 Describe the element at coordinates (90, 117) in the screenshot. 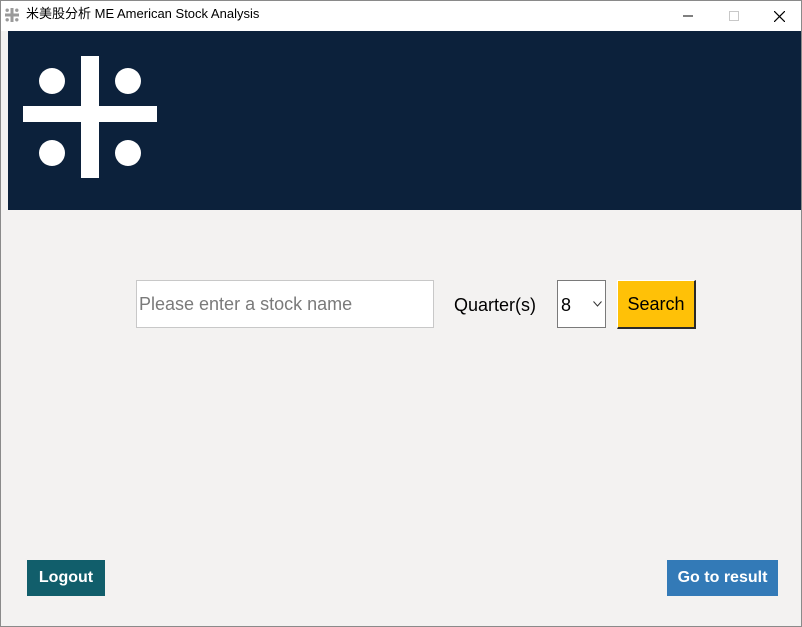

I see `hashtag-dots-logo` at that location.